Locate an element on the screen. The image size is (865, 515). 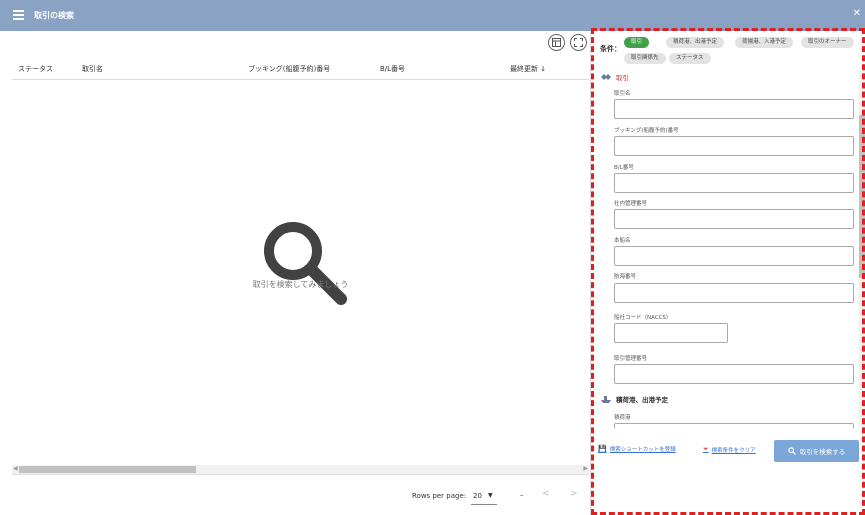
clear-conditions-label: 検索条件をクリア is located at coordinates (733, 450).